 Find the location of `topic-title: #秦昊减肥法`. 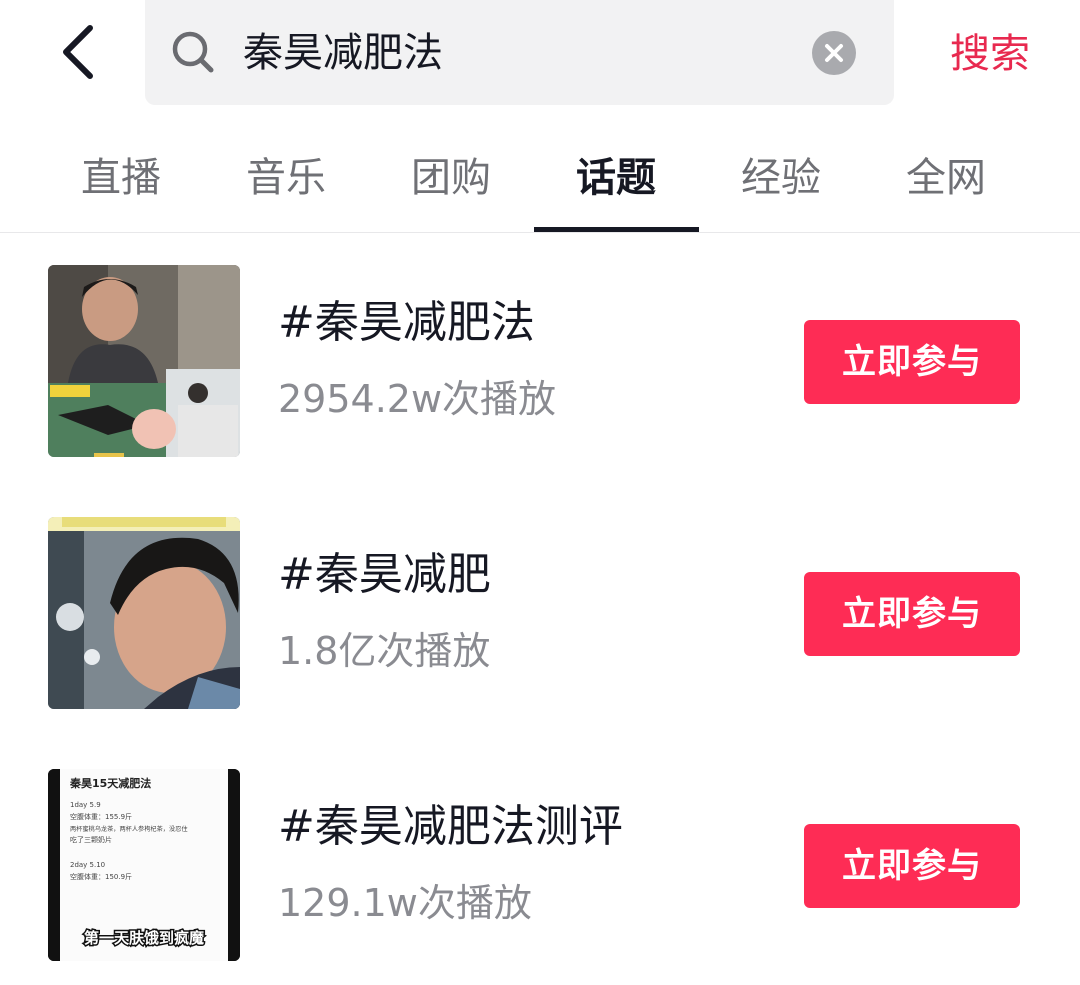

topic-title: #秦昊减肥法 is located at coordinates (406, 323).